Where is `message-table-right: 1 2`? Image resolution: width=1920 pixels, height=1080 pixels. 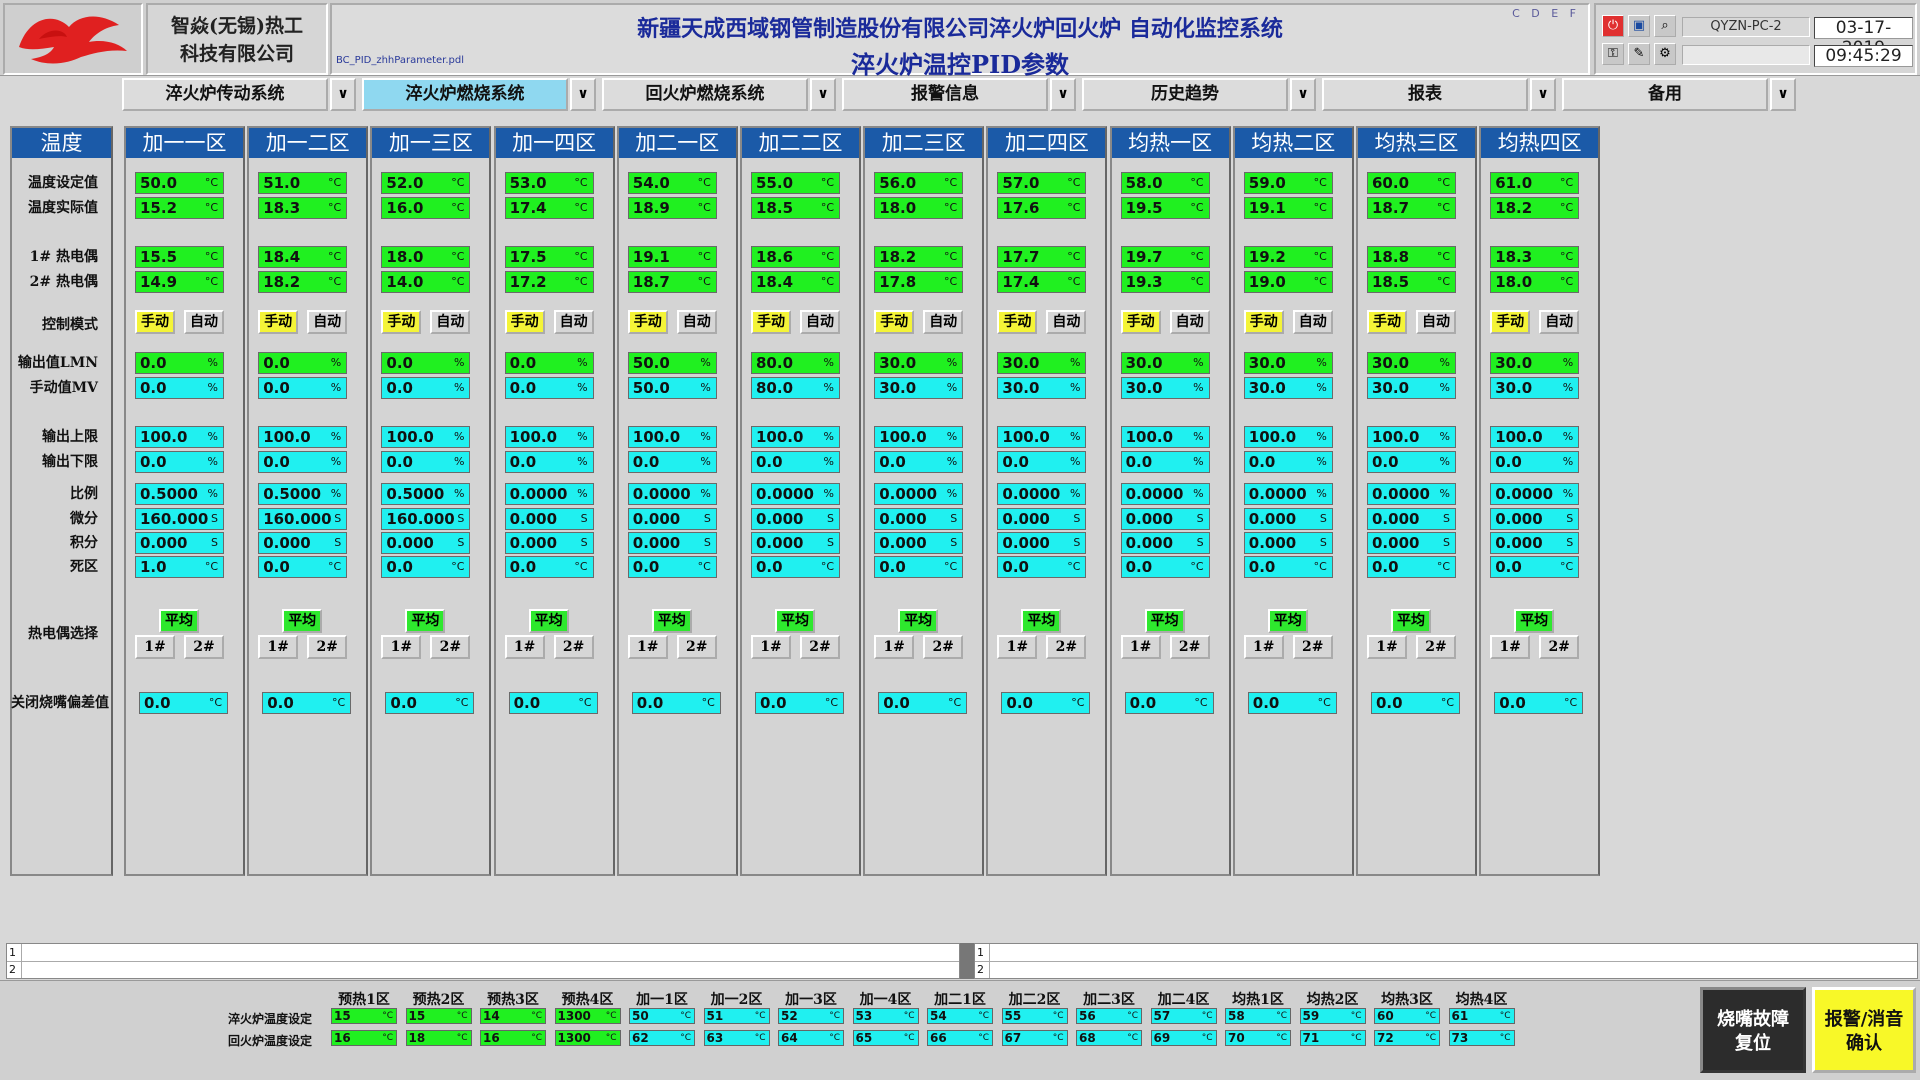
message-table-right: 1 2 is located at coordinates (1446, 961).